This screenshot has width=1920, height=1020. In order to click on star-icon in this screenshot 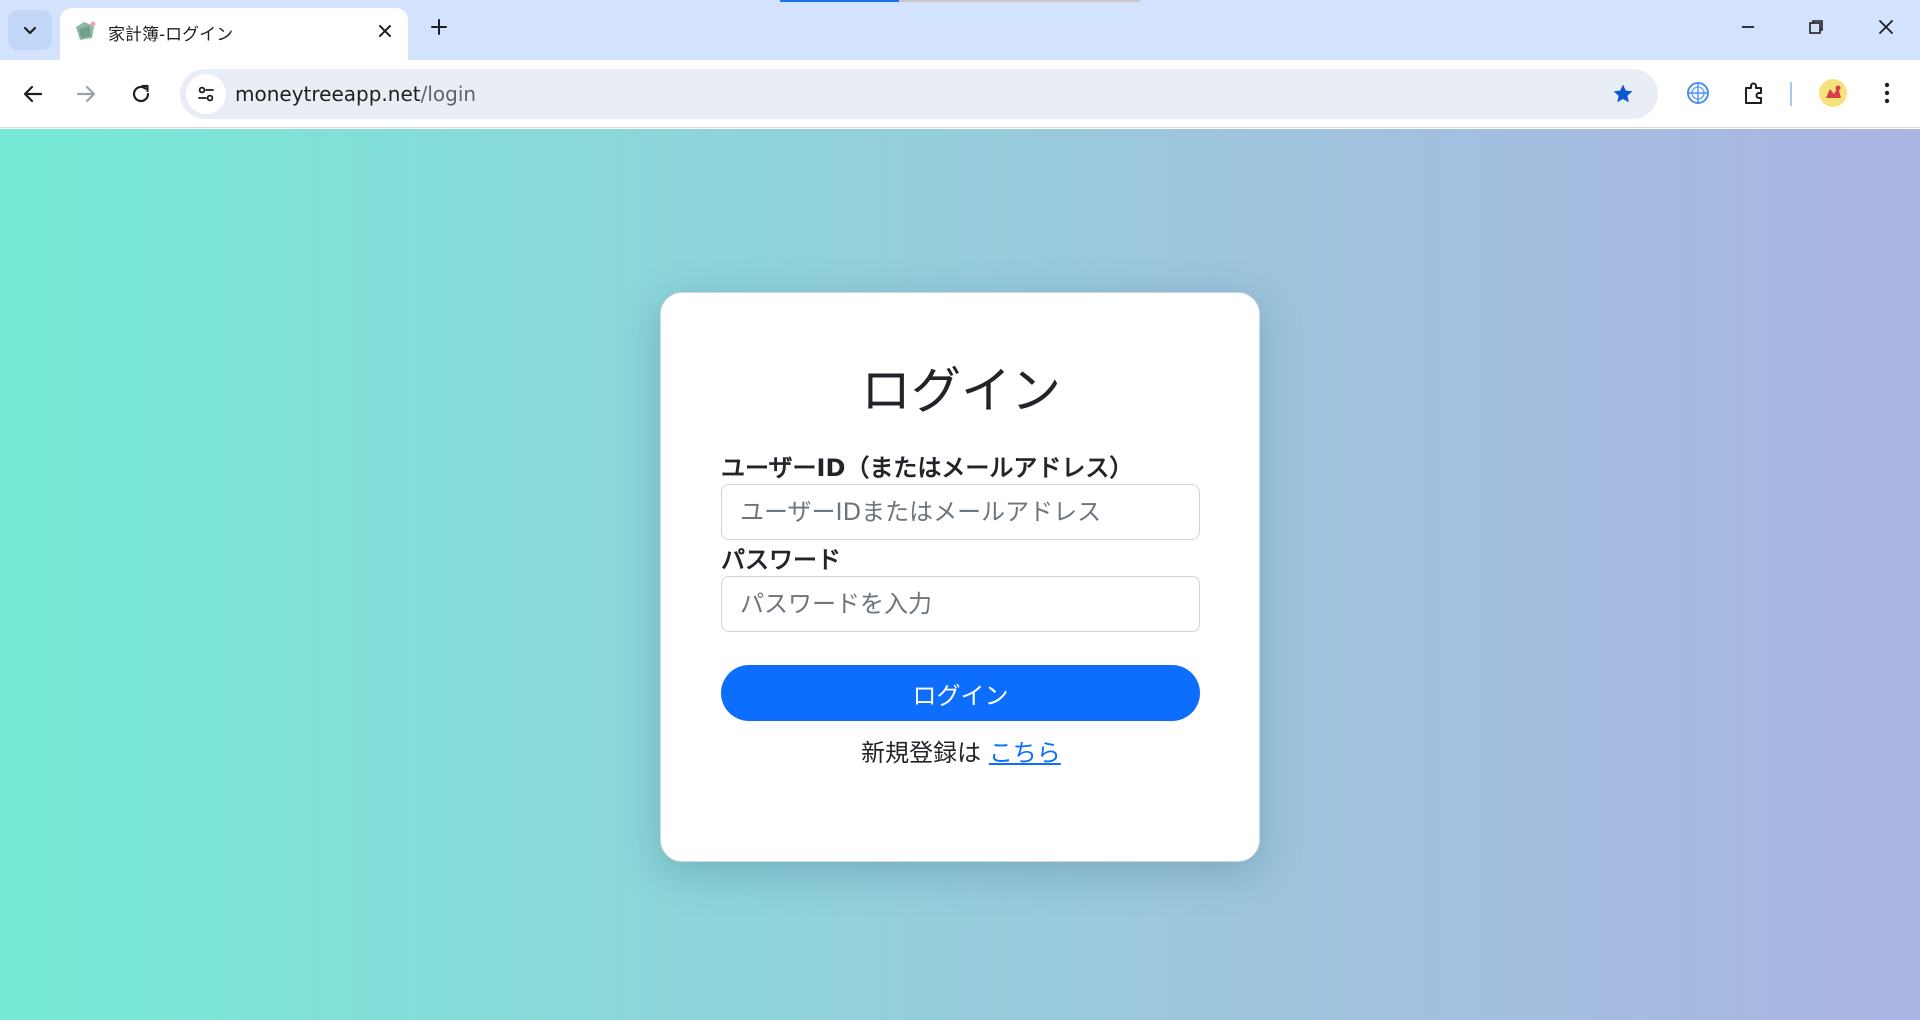, I will do `click(1623, 93)`.